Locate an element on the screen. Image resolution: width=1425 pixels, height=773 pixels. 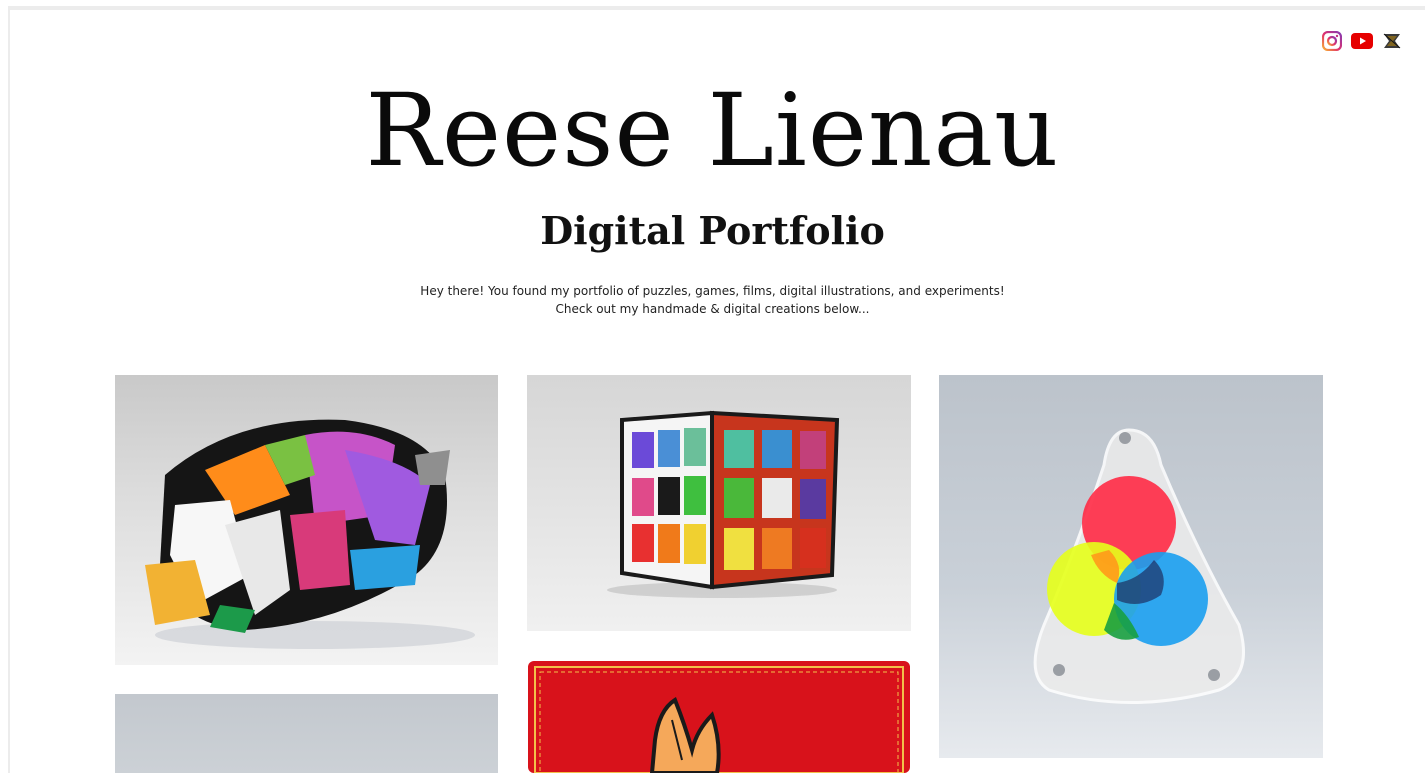
color-mixing-puzzle-photo is located at coordinates (1131, 566).